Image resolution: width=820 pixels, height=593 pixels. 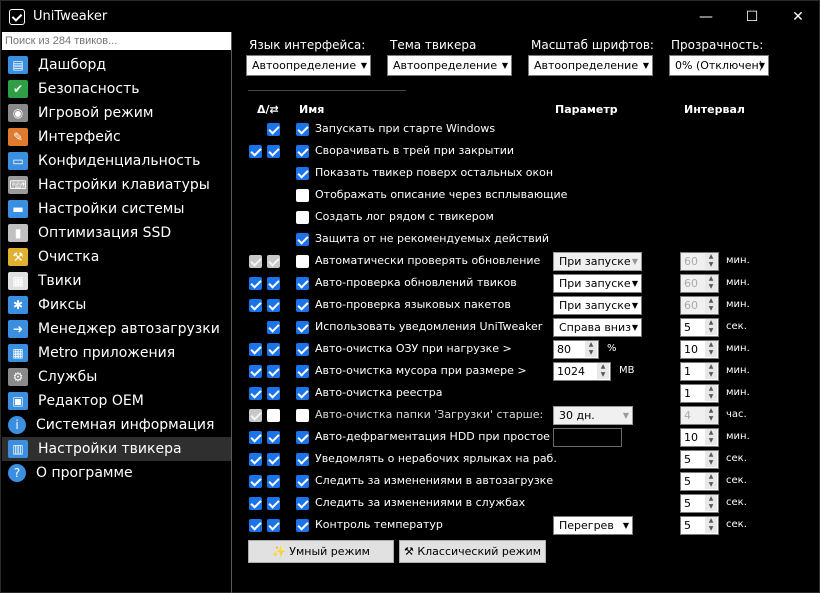 What do you see at coordinates (116, 257) in the screenshot?
I see `sidebar-item-broom: ⚒ Очистка` at bounding box center [116, 257].